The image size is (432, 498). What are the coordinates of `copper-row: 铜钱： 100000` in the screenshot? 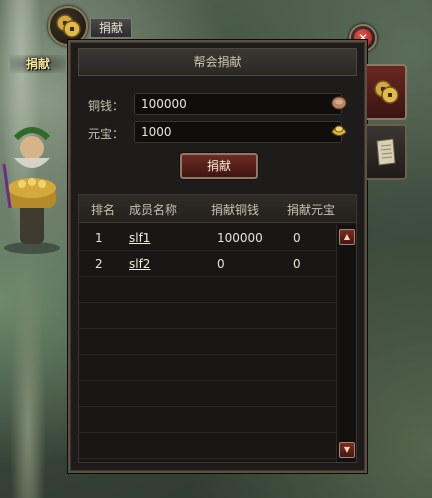 It's located at (217, 105).